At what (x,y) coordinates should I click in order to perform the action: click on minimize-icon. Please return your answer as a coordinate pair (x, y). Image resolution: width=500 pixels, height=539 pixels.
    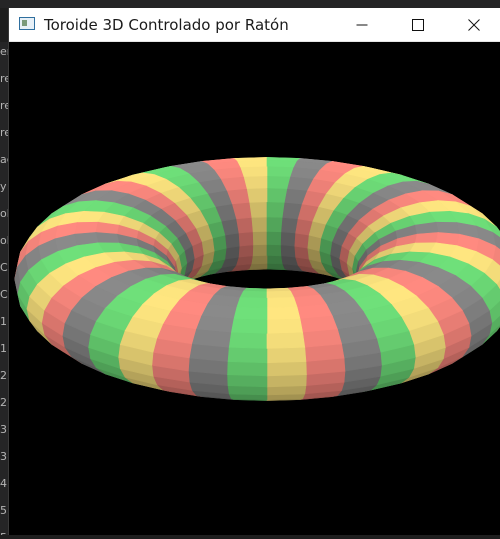
    Looking at the image, I should click on (362, 24).